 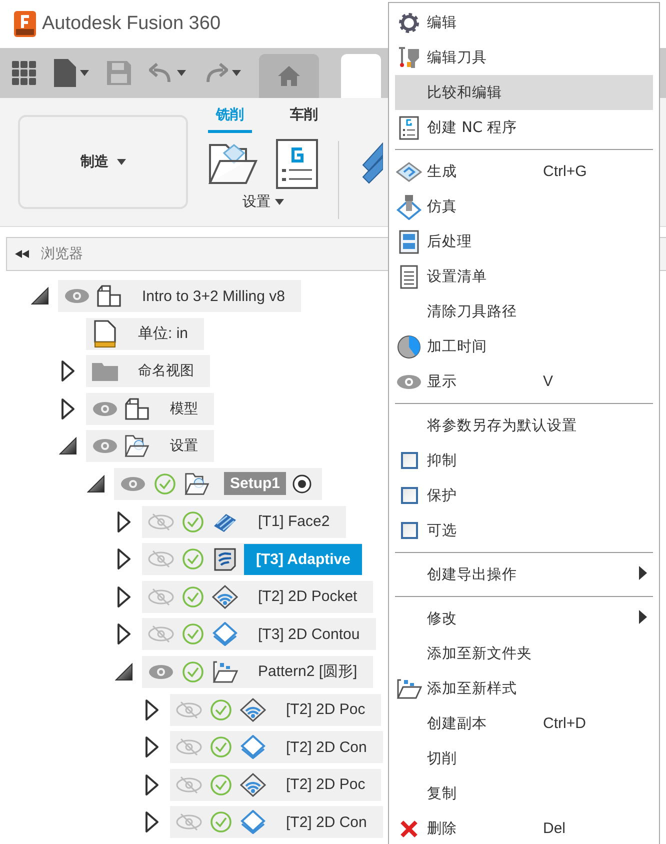 What do you see at coordinates (303, 559) in the screenshot?
I see `tree-label: [T3] Adaptive` at bounding box center [303, 559].